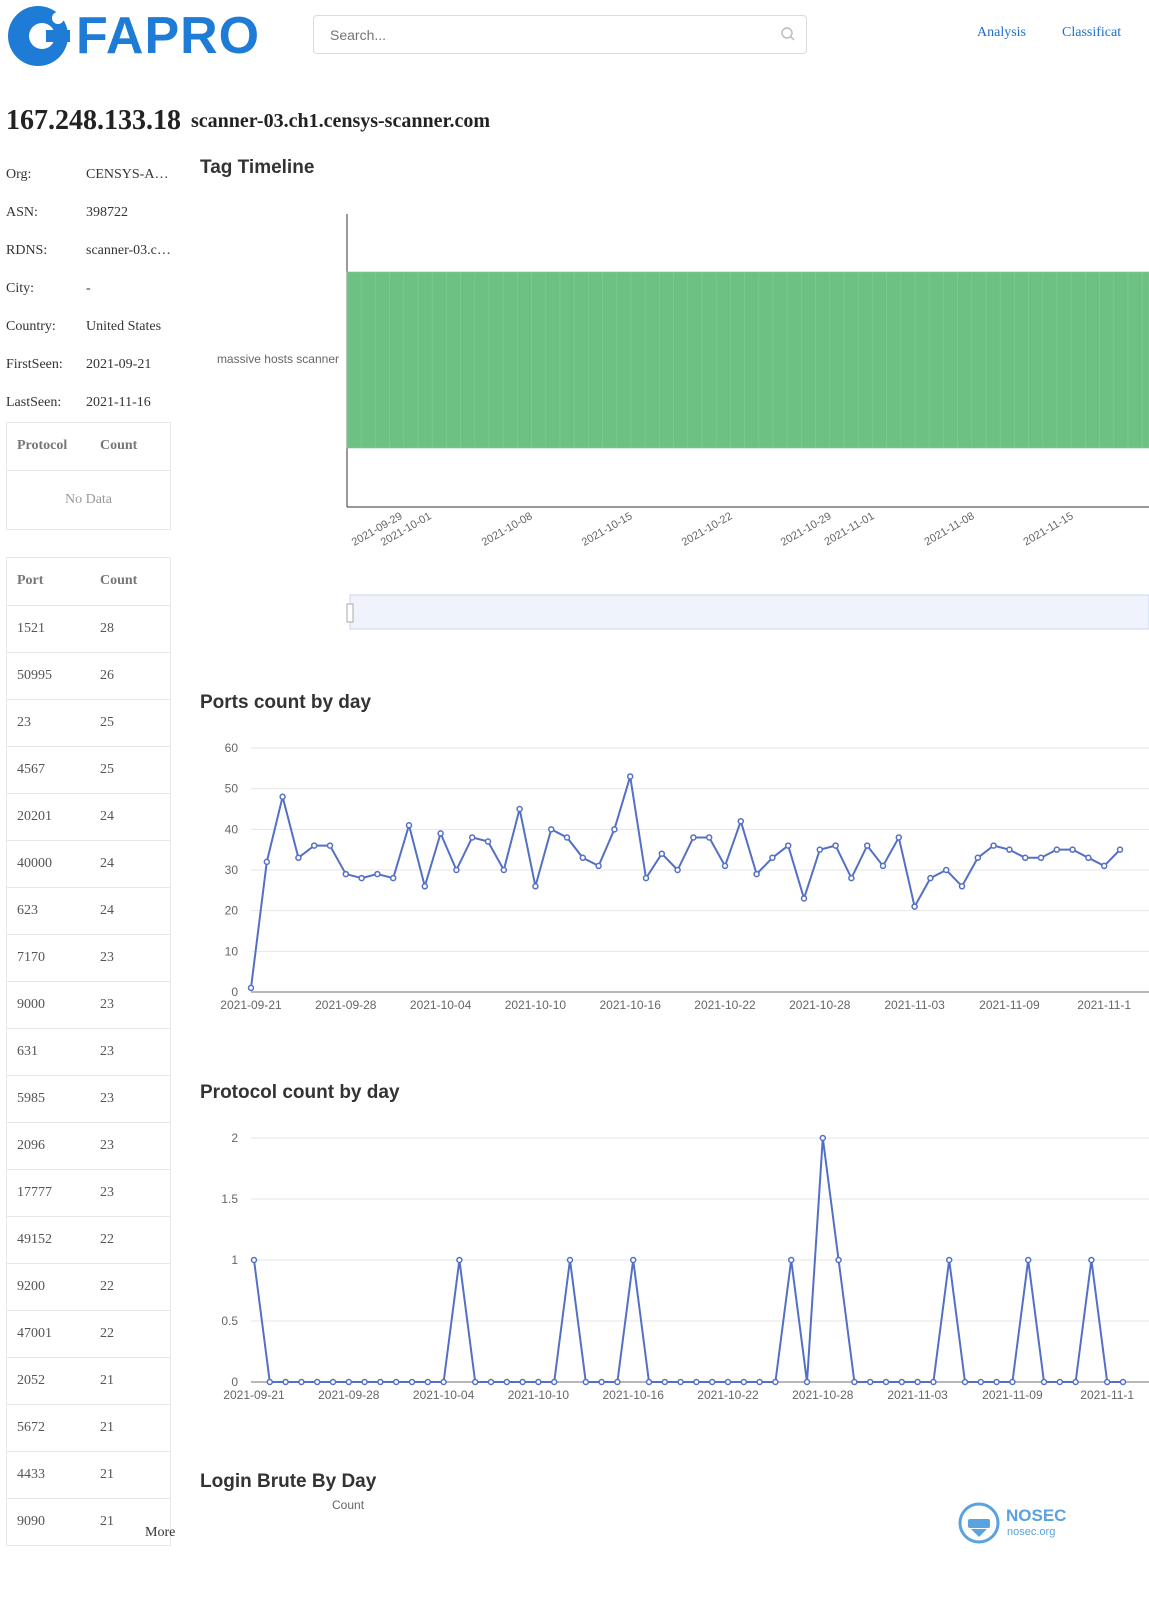 The height and width of the screenshot is (1611, 1149). Describe the element at coordinates (107, 1521) in the screenshot. I see `count-cell: 21` at that location.